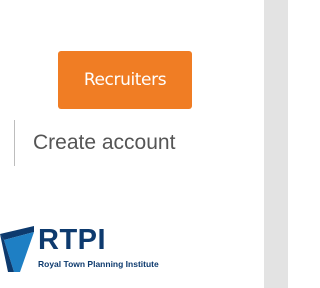  I want to click on side-panel, so click(276, 144).